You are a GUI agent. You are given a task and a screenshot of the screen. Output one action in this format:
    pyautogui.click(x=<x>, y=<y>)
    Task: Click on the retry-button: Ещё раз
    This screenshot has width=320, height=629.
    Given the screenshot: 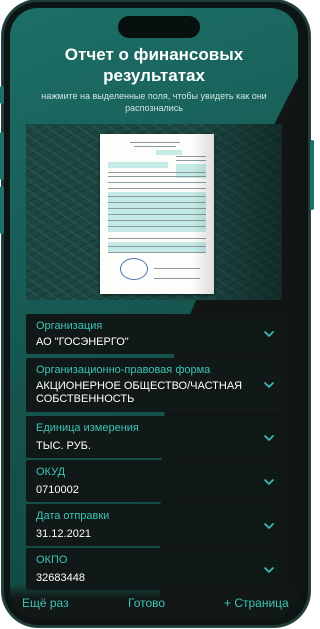 What is the action you would take?
    pyautogui.click(x=45, y=603)
    